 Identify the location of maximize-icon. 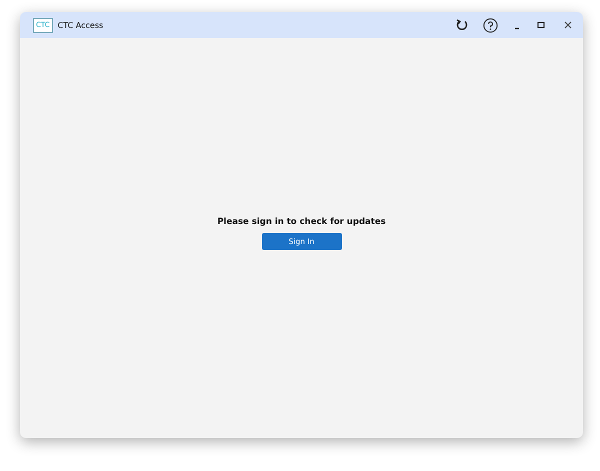
(541, 25).